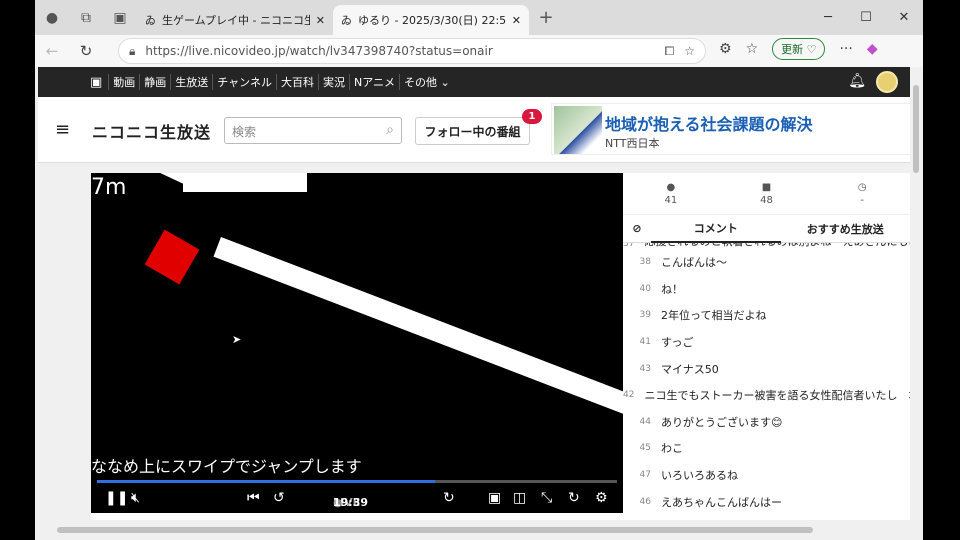 This screenshot has width=960, height=540. What do you see at coordinates (96, 82) in the screenshot?
I see `niconico-tv-icon: ▣` at bounding box center [96, 82].